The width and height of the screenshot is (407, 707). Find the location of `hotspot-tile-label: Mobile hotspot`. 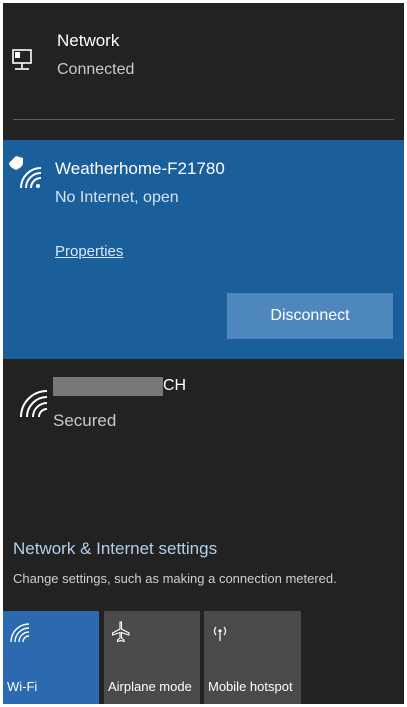

hotspot-tile-label: Mobile hotspot is located at coordinates (250, 686).